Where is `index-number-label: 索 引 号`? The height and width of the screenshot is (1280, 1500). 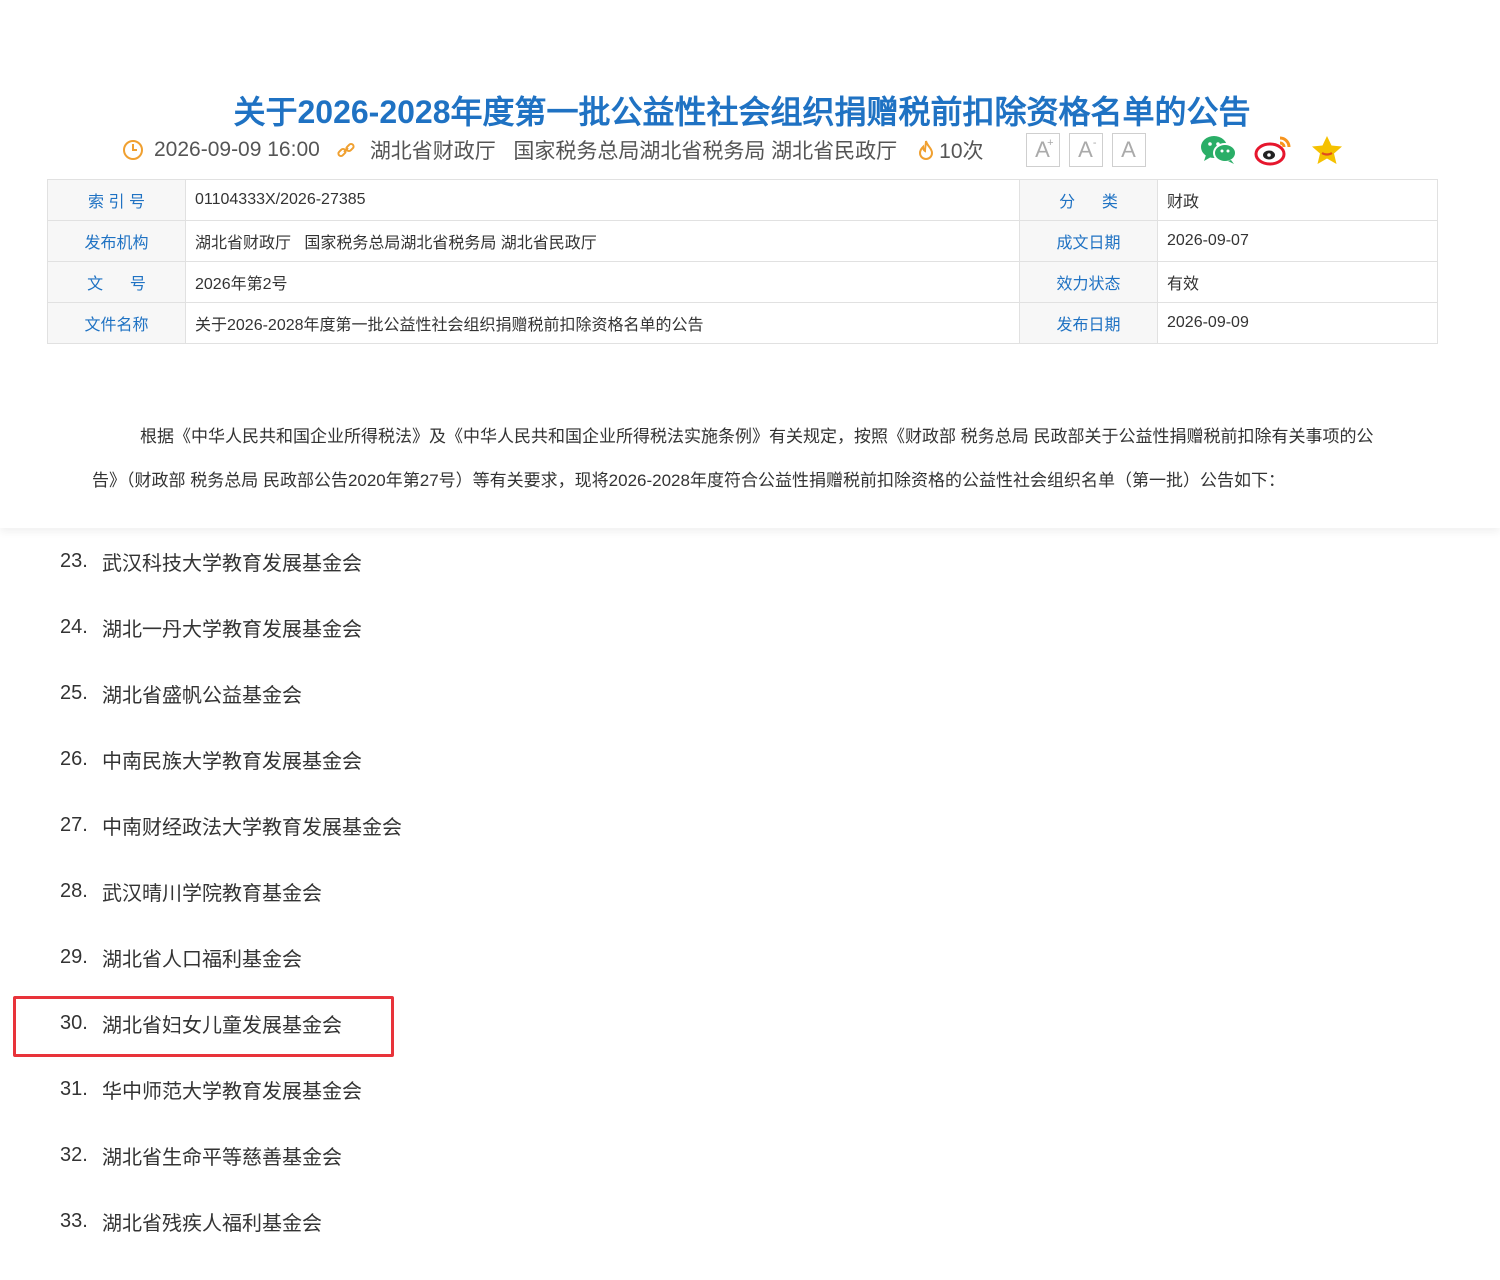 index-number-label: 索 引 号 is located at coordinates (116, 200).